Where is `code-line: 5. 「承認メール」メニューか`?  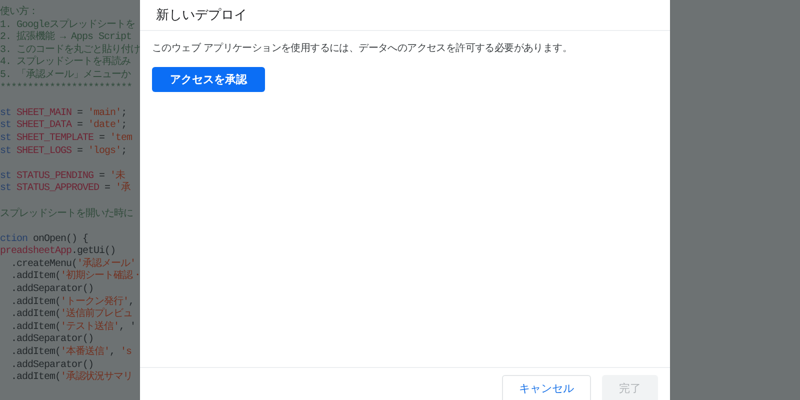
code-line: 5. 「承認メール」メニューか is located at coordinates (66, 76).